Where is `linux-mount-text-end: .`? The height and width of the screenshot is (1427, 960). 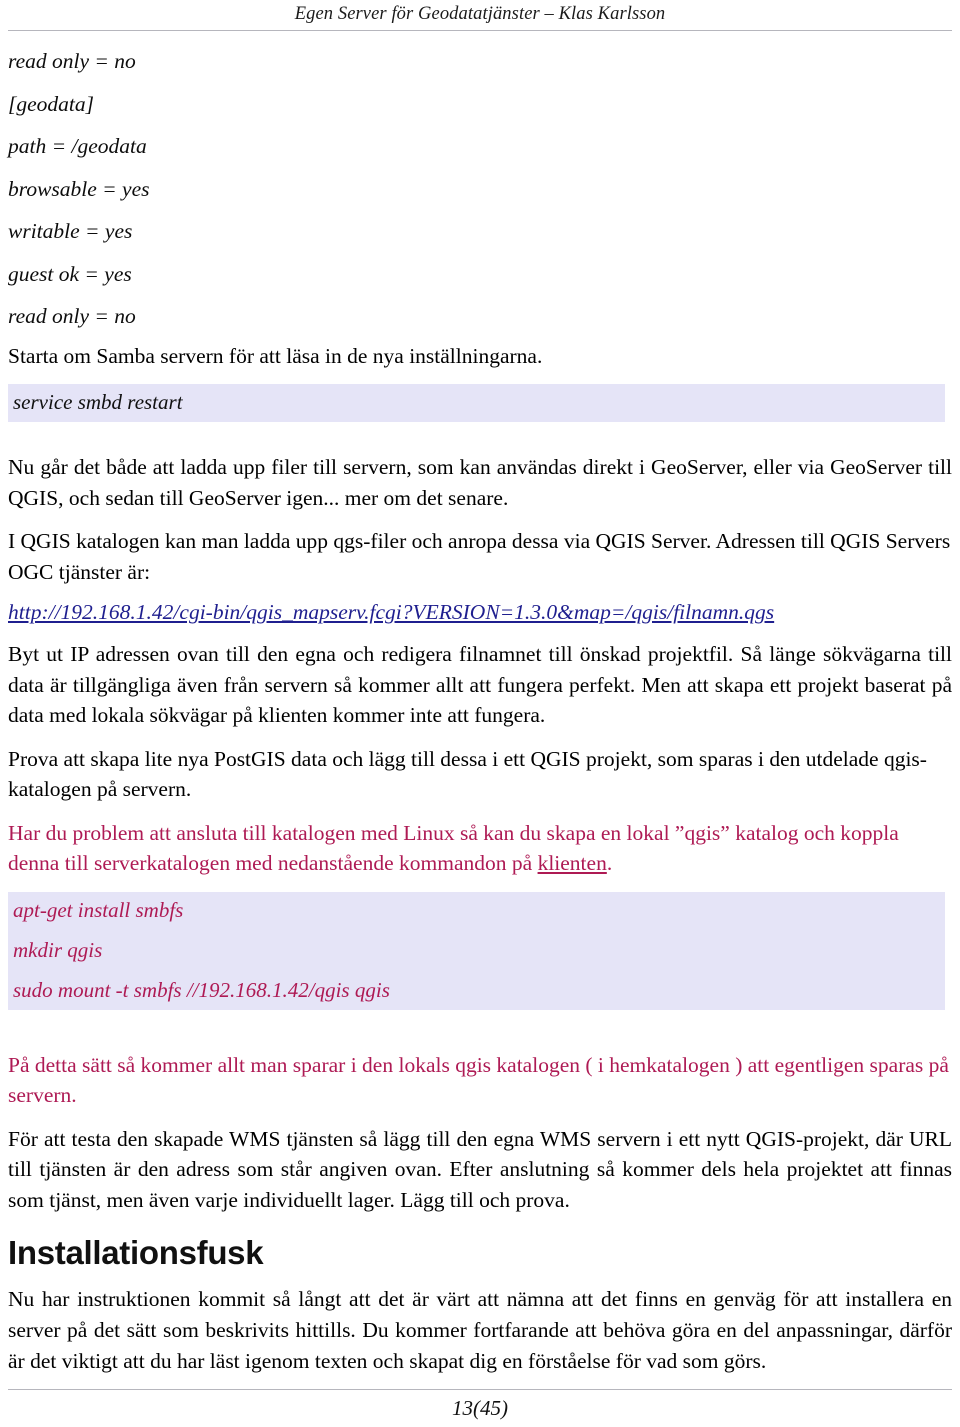
linux-mount-text-end: . is located at coordinates (609, 863).